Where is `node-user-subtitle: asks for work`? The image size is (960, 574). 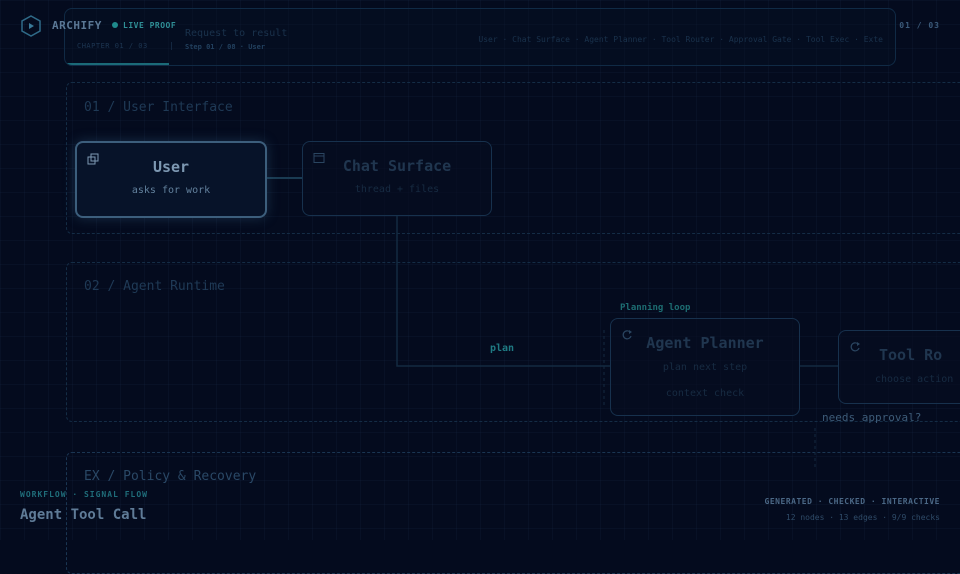 node-user-subtitle: asks for work is located at coordinates (171, 190).